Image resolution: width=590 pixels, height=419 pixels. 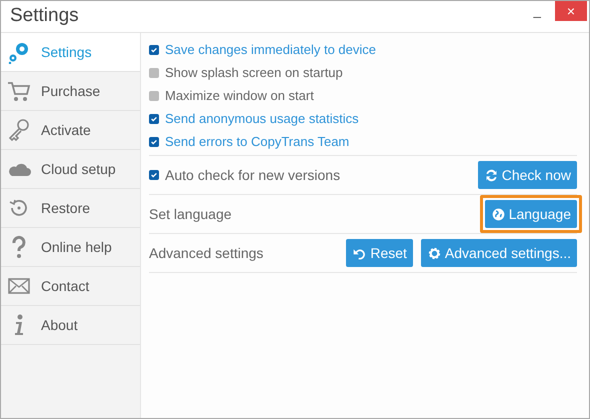 What do you see at coordinates (19, 91) in the screenshot?
I see `cart-icon` at bounding box center [19, 91].